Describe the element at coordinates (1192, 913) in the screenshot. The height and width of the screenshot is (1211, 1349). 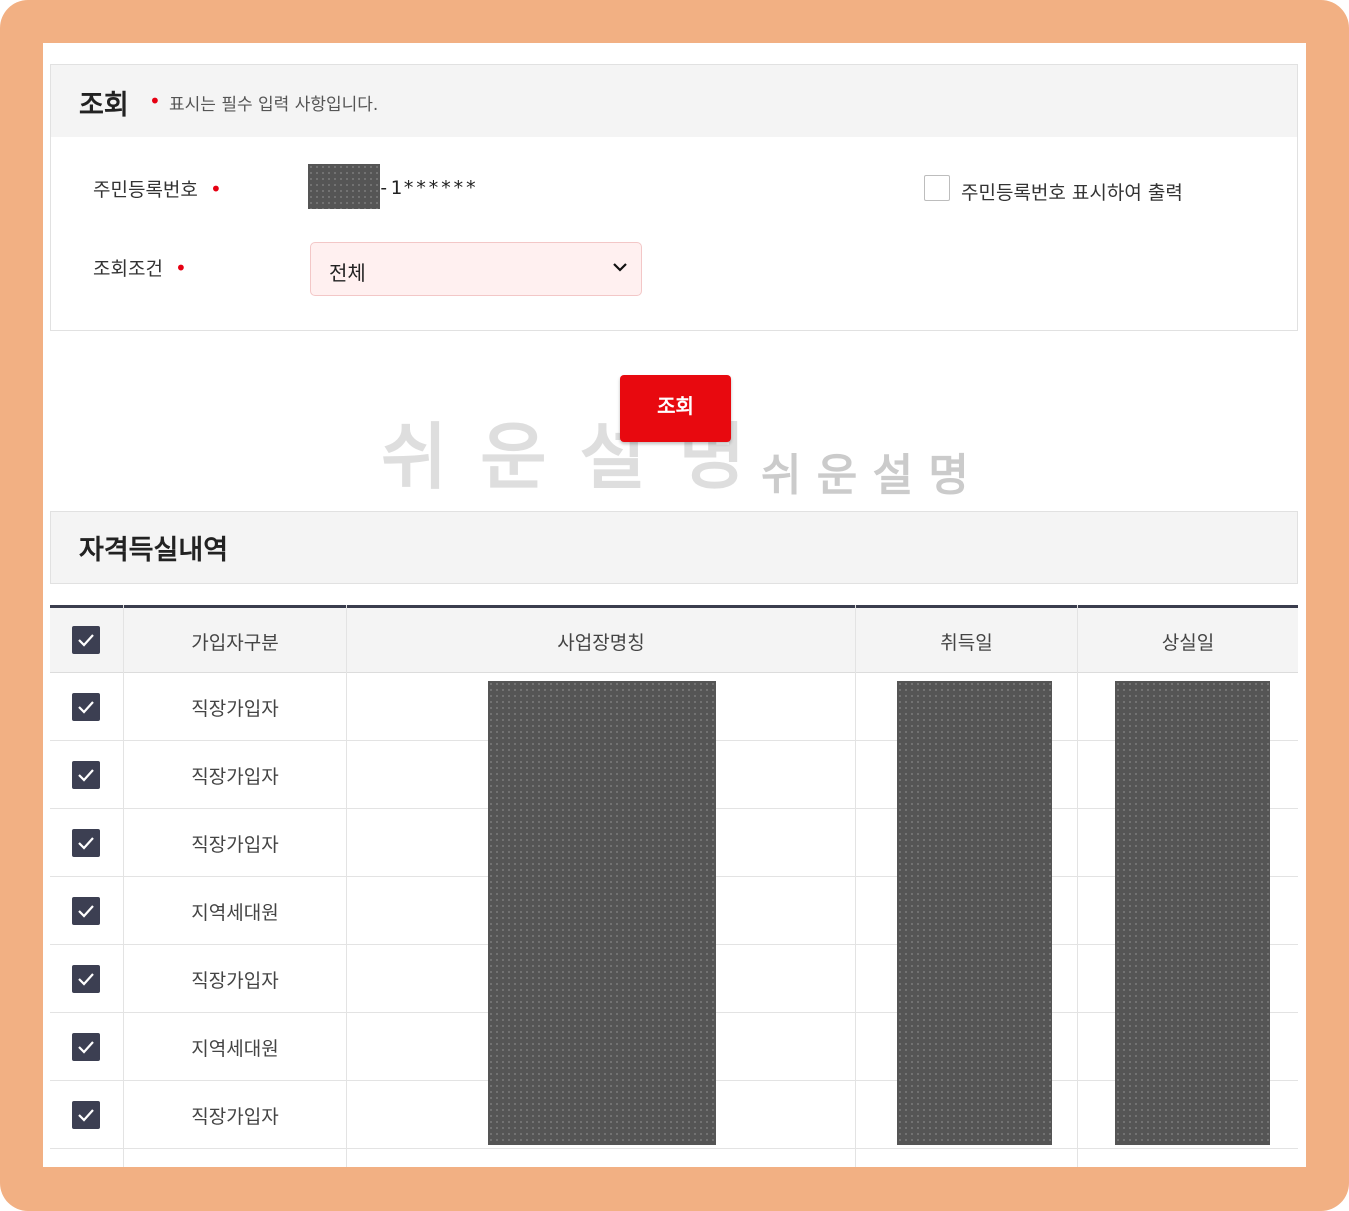
I see `loss-date-redacted` at that location.